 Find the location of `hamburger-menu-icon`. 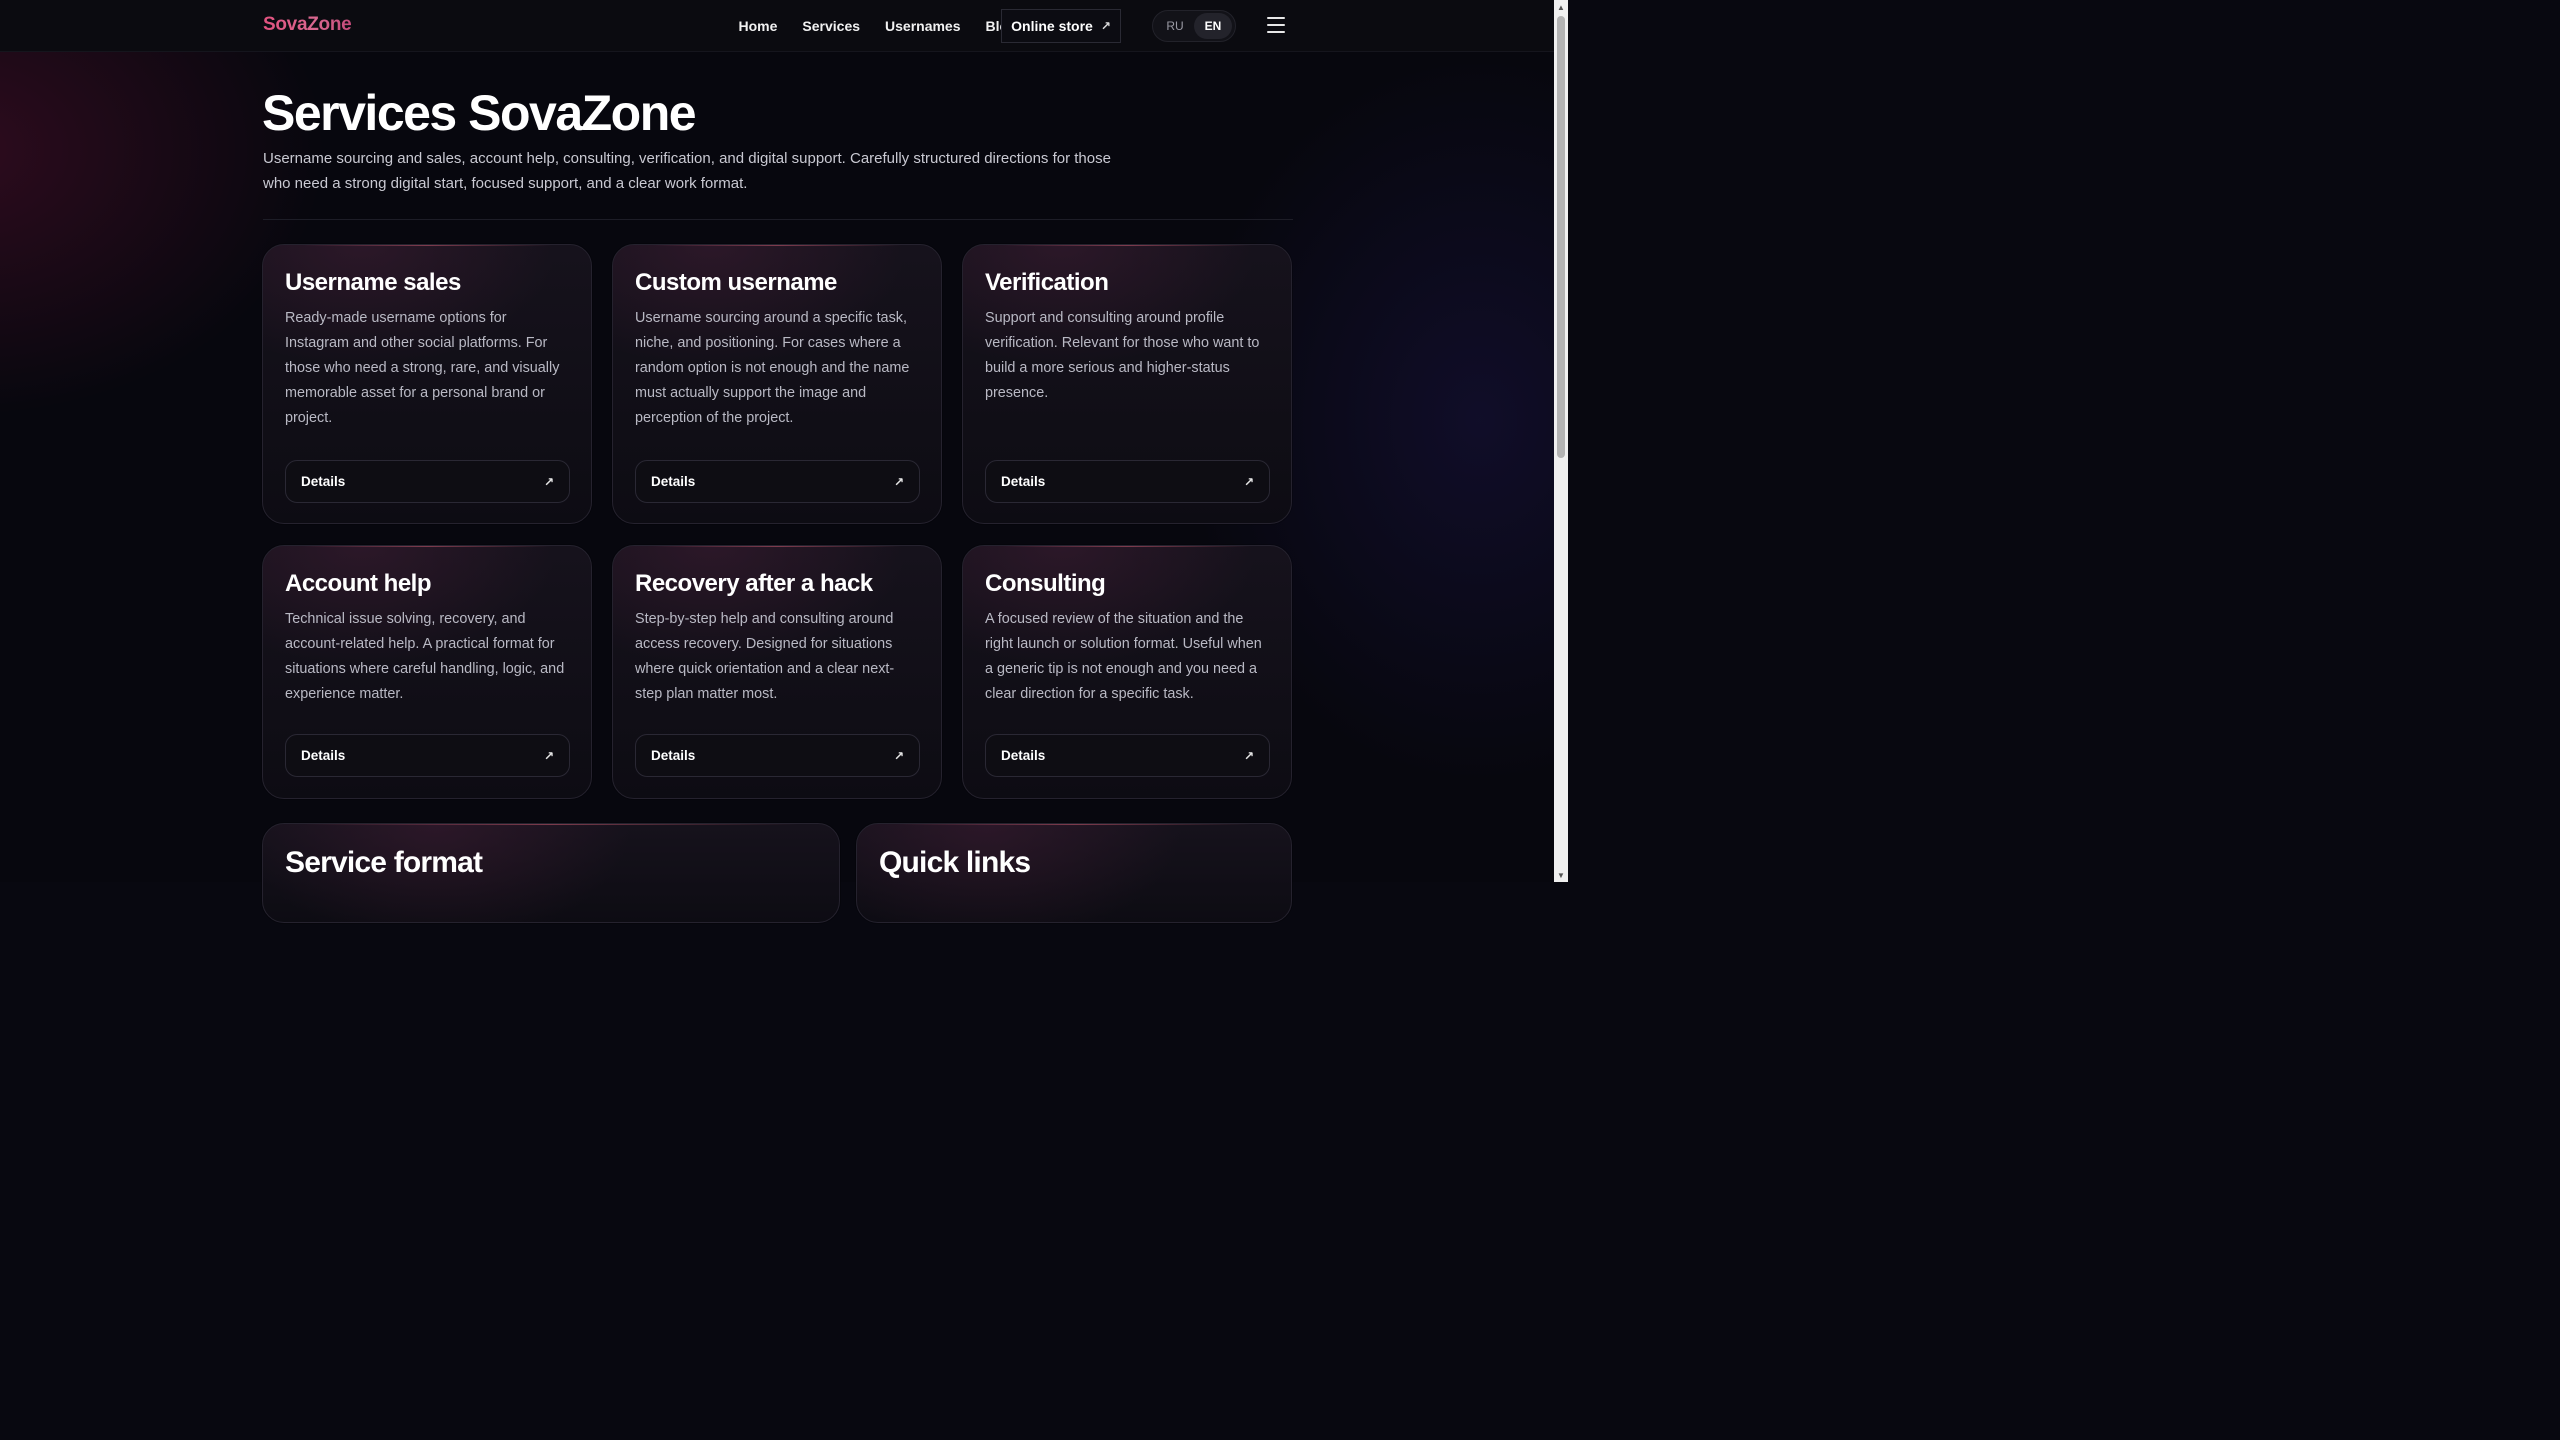

hamburger-menu-icon is located at coordinates (1276, 25).